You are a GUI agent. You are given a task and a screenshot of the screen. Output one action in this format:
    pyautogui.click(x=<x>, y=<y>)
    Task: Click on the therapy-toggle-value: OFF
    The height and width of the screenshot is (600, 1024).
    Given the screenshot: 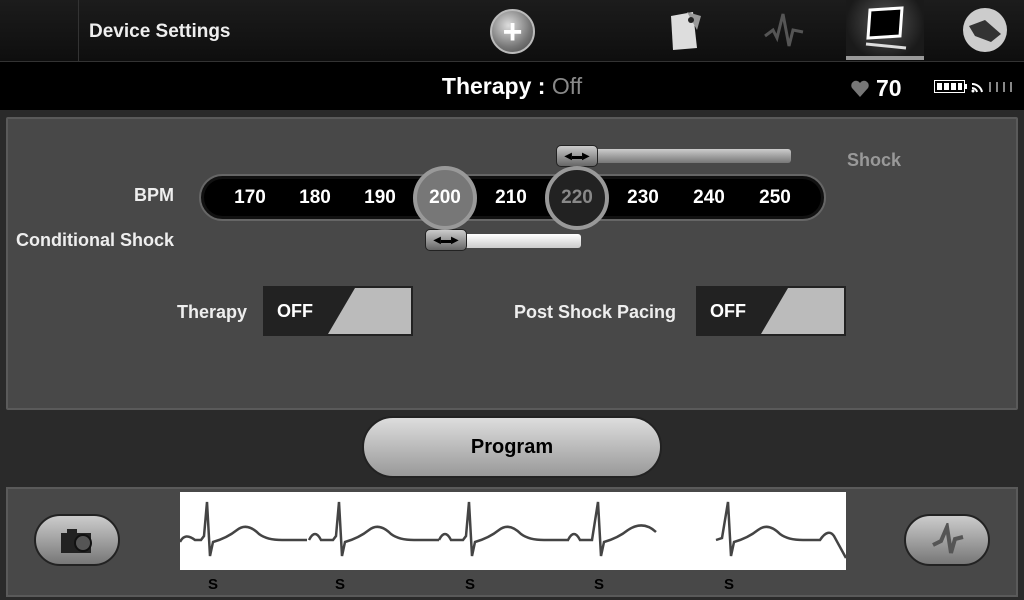 What is the action you would take?
    pyautogui.click(x=295, y=311)
    